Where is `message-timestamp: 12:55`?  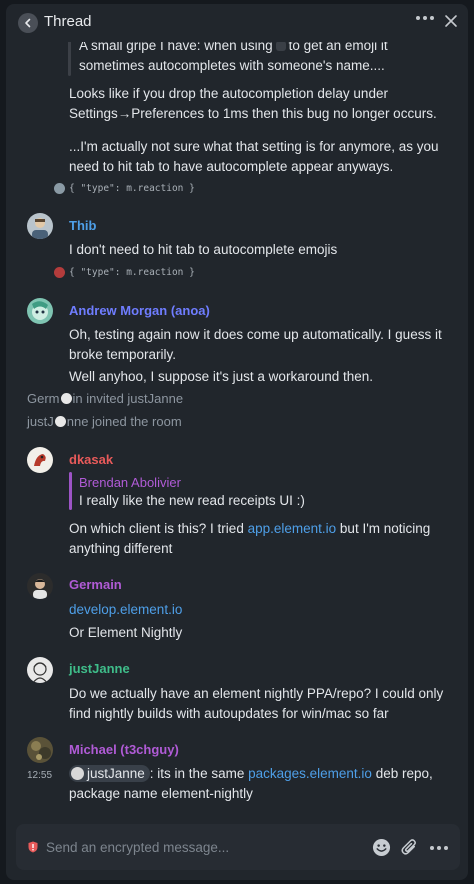 message-timestamp: 12:55 is located at coordinates (39, 775).